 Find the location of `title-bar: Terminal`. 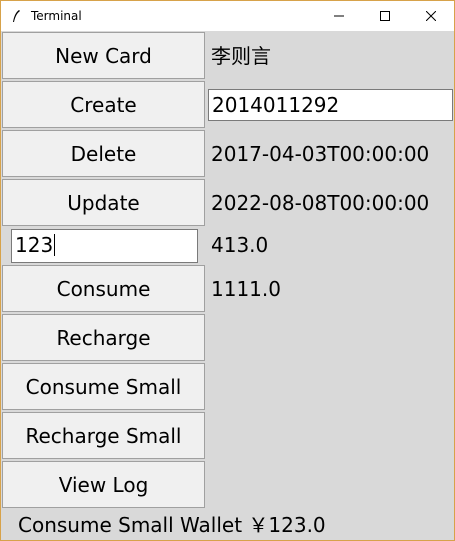

title-bar: Terminal is located at coordinates (227, 16).